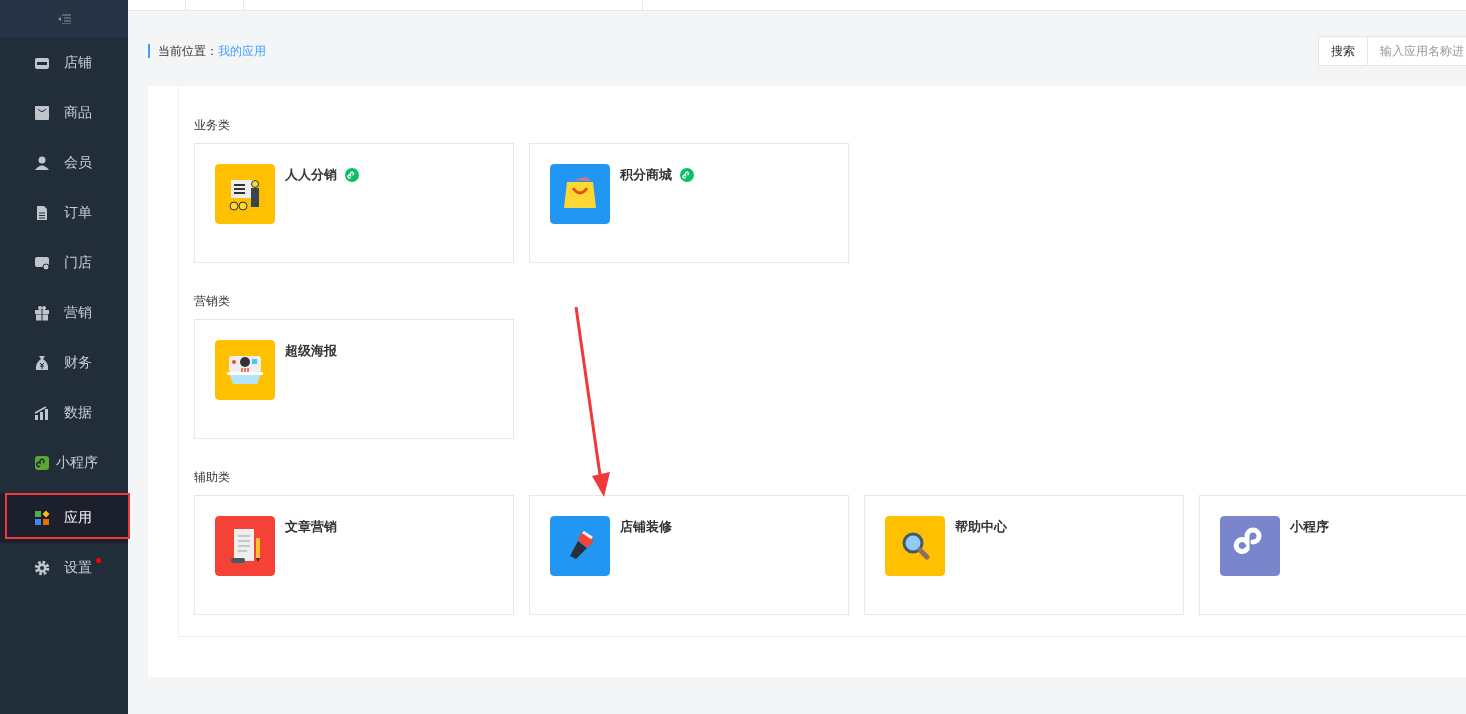 The width and height of the screenshot is (1466, 714). Describe the element at coordinates (311, 351) in the screenshot. I see `app-name: 超级海报` at that location.